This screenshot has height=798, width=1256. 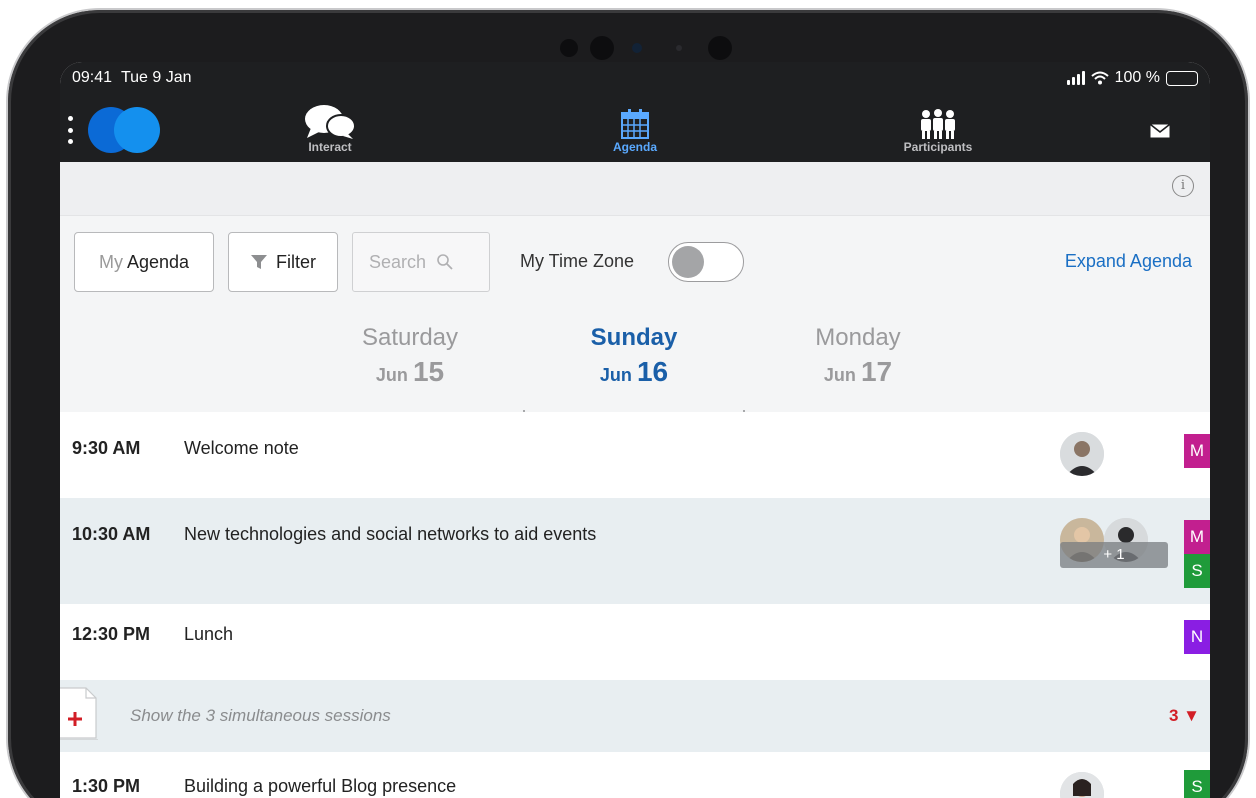 What do you see at coordinates (260, 715) in the screenshot?
I see `simultaneous-sessions-label: Show the 3 simultaneous sessions` at bounding box center [260, 715].